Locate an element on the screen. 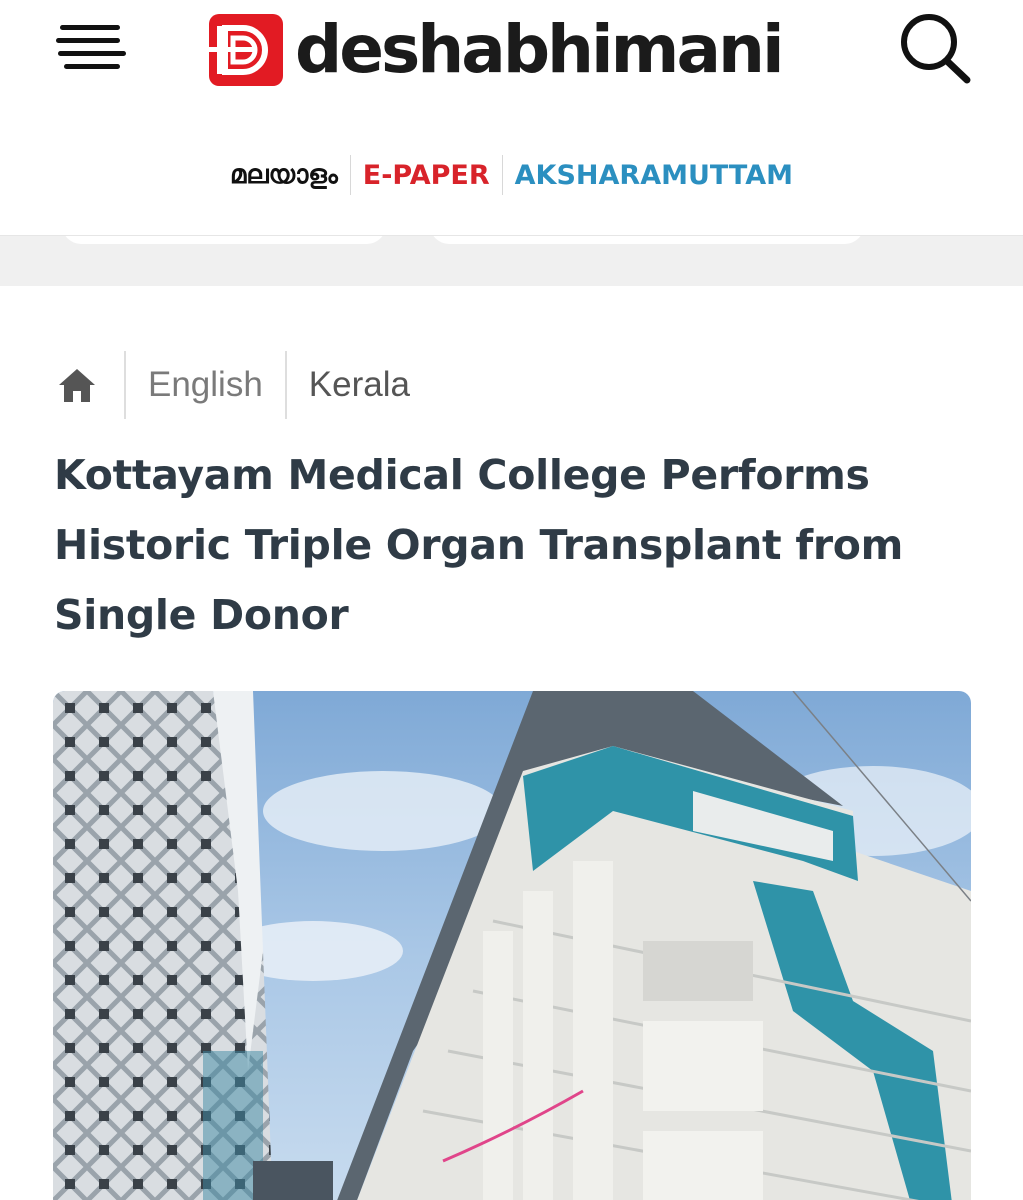 The width and height of the screenshot is (1023, 1200). brand-name: deshabhimani is located at coordinates (540, 49).